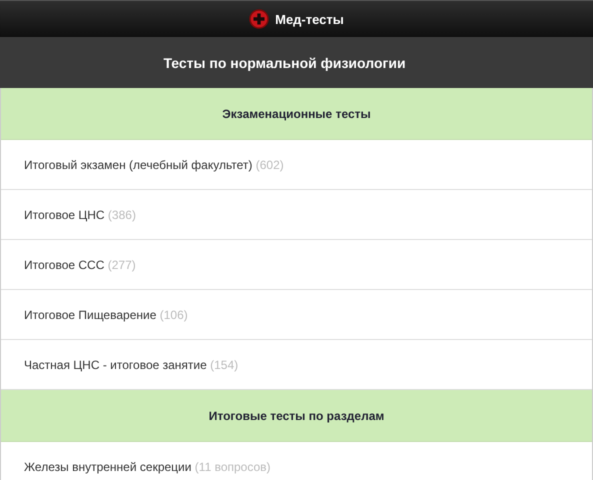  Describe the element at coordinates (296, 461) in the screenshot. I see `test-list-item: Железы внутренней секреции (11 вопросов)` at that location.